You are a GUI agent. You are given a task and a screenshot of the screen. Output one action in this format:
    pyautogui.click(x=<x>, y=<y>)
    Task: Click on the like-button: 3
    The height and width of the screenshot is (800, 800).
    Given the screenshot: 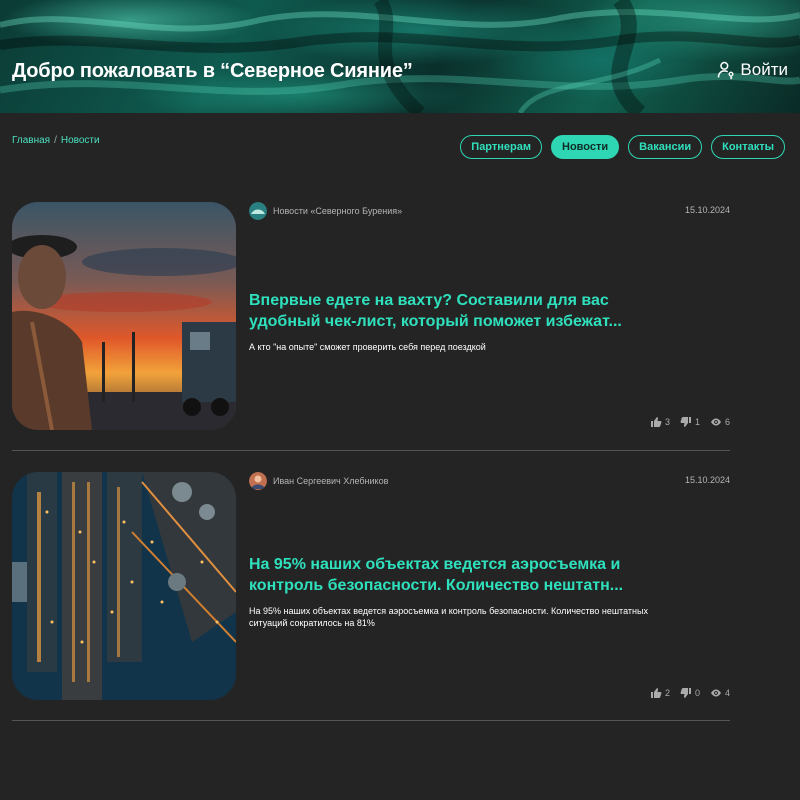 What is the action you would take?
    pyautogui.click(x=660, y=422)
    